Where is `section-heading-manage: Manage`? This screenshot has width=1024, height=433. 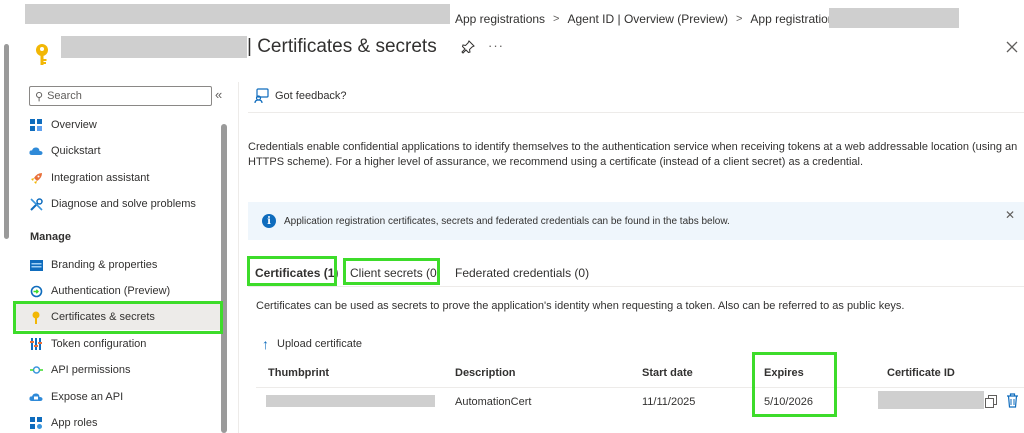 section-heading-manage: Manage is located at coordinates (50, 237).